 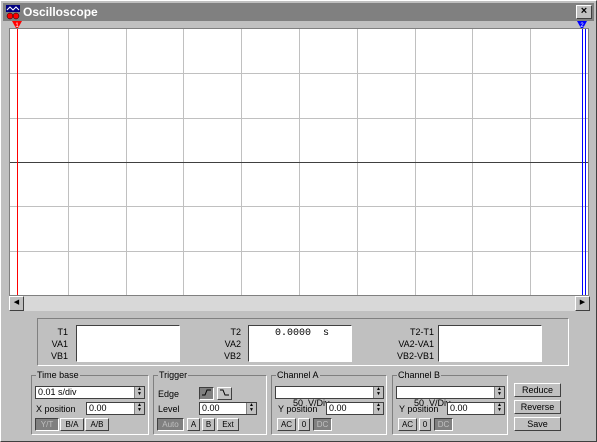 I want to click on x-position-spin: ▲ ▼, so click(x=139, y=408).